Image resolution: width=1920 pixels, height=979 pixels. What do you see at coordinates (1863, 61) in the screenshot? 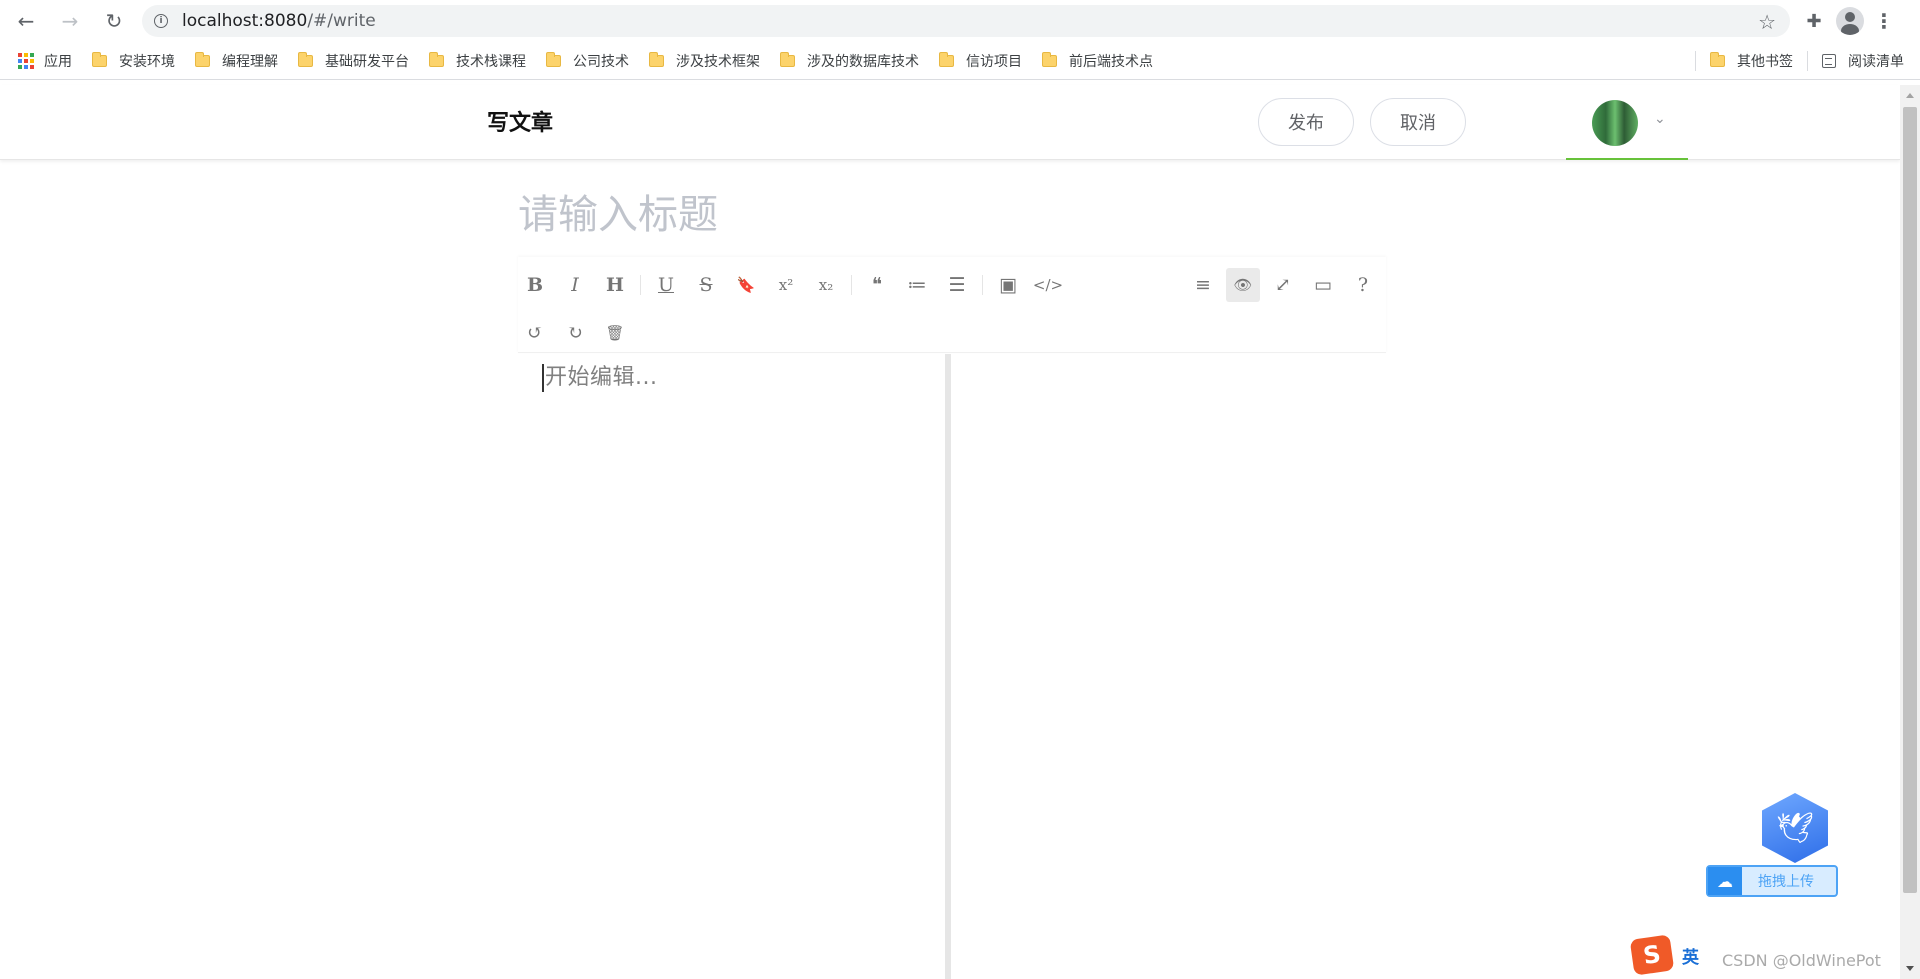
I see `reading-list: 阅读清单` at bounding box center [1863, 61].